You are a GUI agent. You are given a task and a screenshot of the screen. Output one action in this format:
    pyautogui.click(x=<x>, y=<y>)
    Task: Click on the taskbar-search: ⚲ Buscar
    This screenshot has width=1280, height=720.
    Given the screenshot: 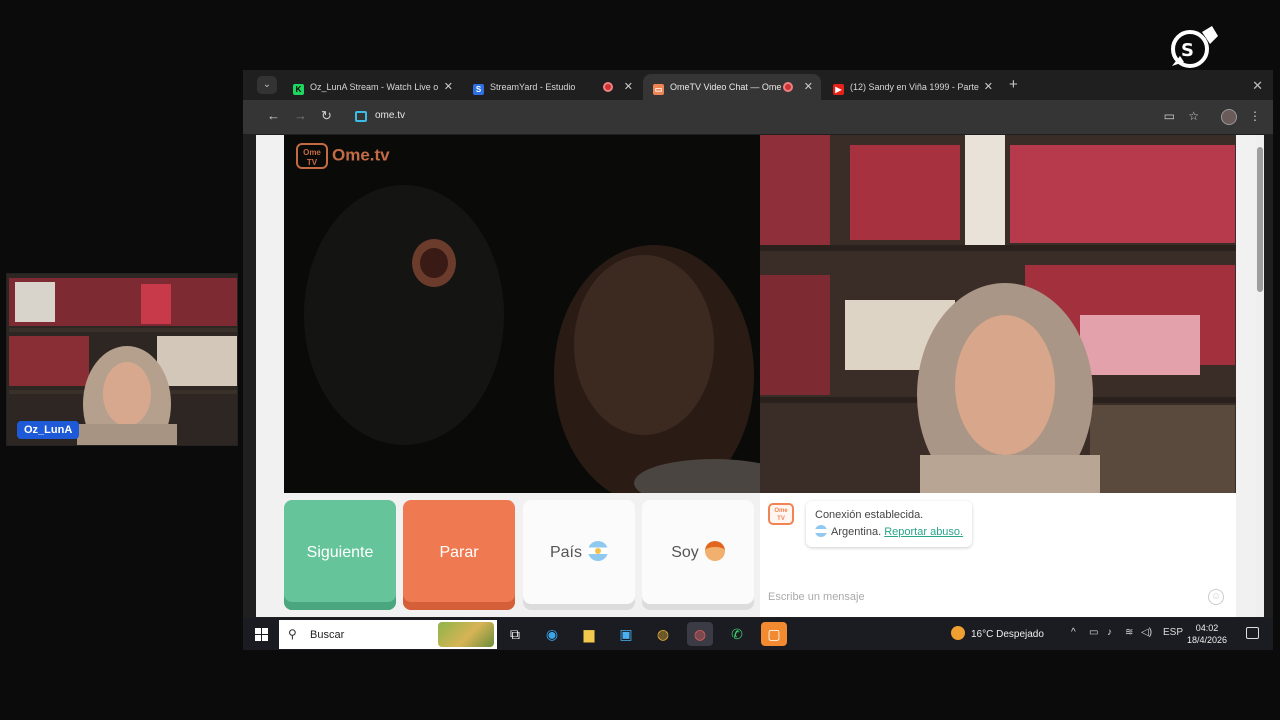 What is the action you would take?
    pyautogui.click(x=388, y=634)
    